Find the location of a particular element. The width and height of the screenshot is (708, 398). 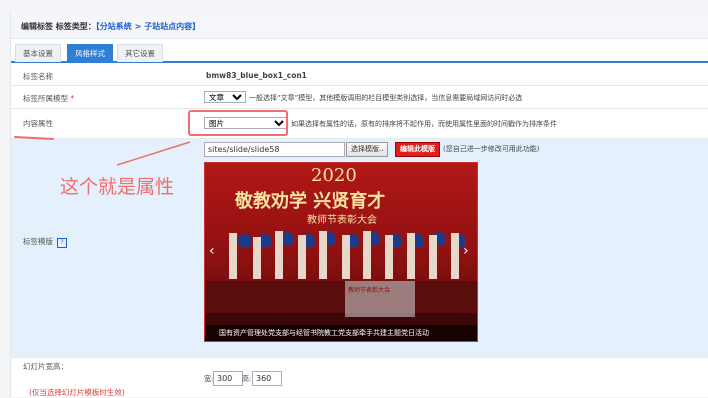

slide-prev-arrow: ‹ is located at coordinates (212, 251).